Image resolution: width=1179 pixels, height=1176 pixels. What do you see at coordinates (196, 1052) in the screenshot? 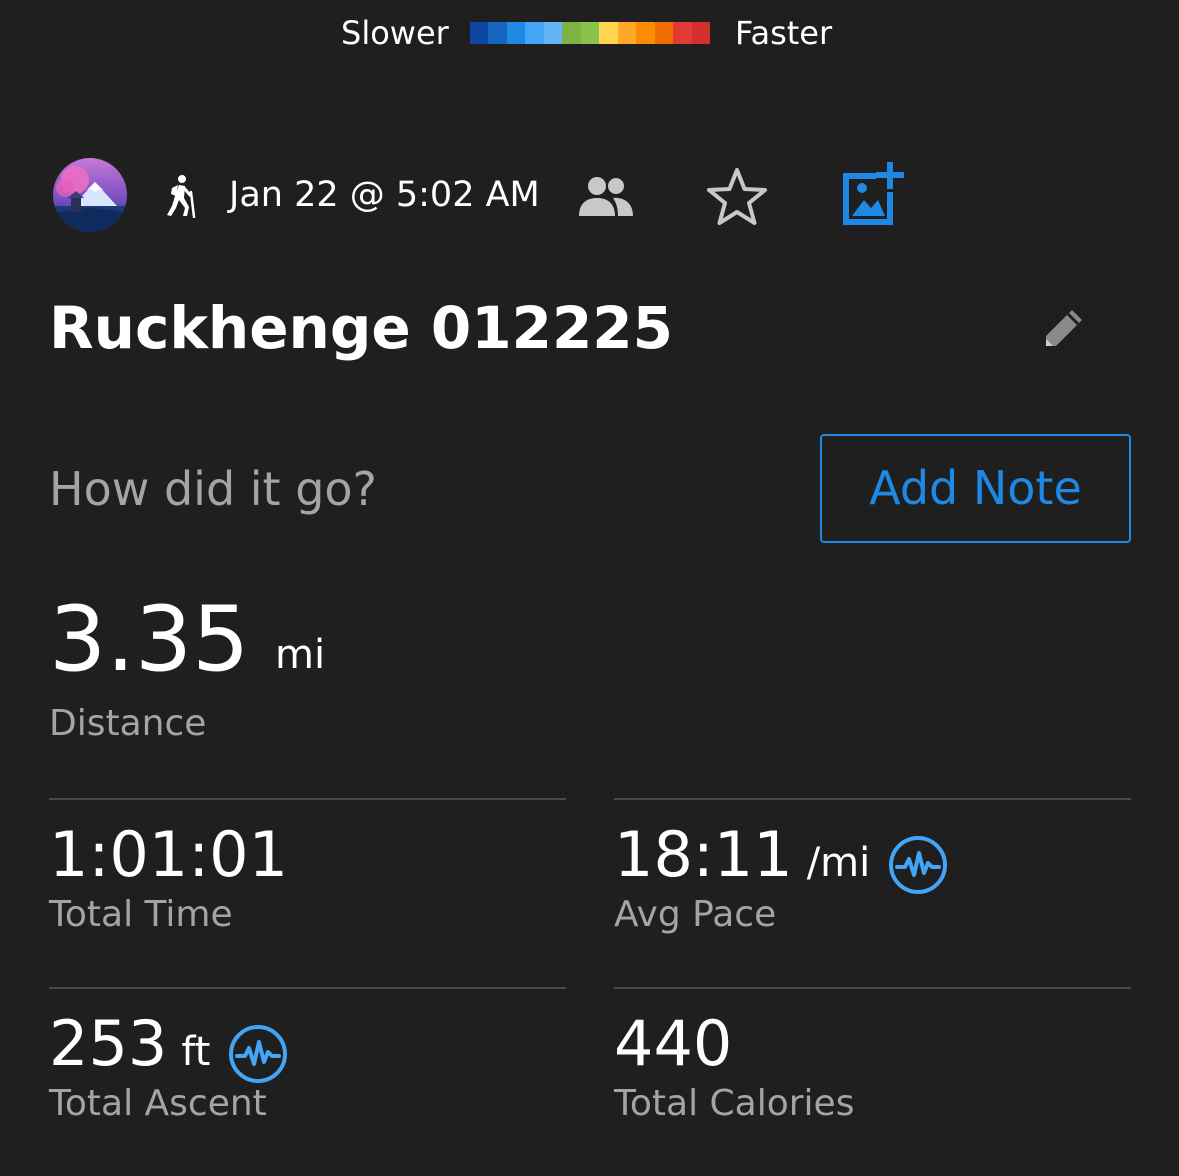
I see `total-ascent-unit: ft` at bounding box center [196, 1052].